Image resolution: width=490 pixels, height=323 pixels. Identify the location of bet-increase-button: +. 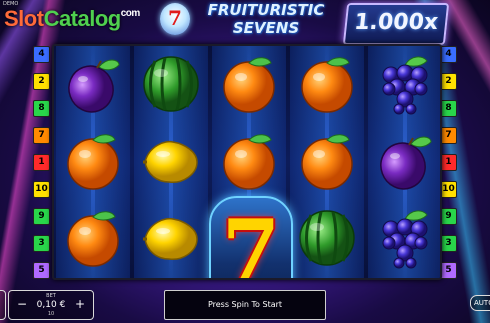
(80, 304).